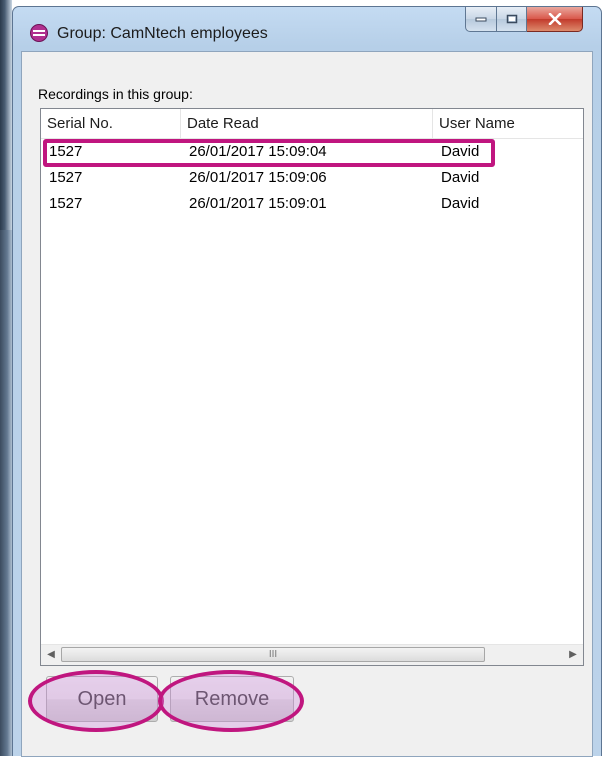  Describe the element at coordinates (51, 655) in the screenshot. I see `scroll-left-arrow-icon: ◀` at that location.